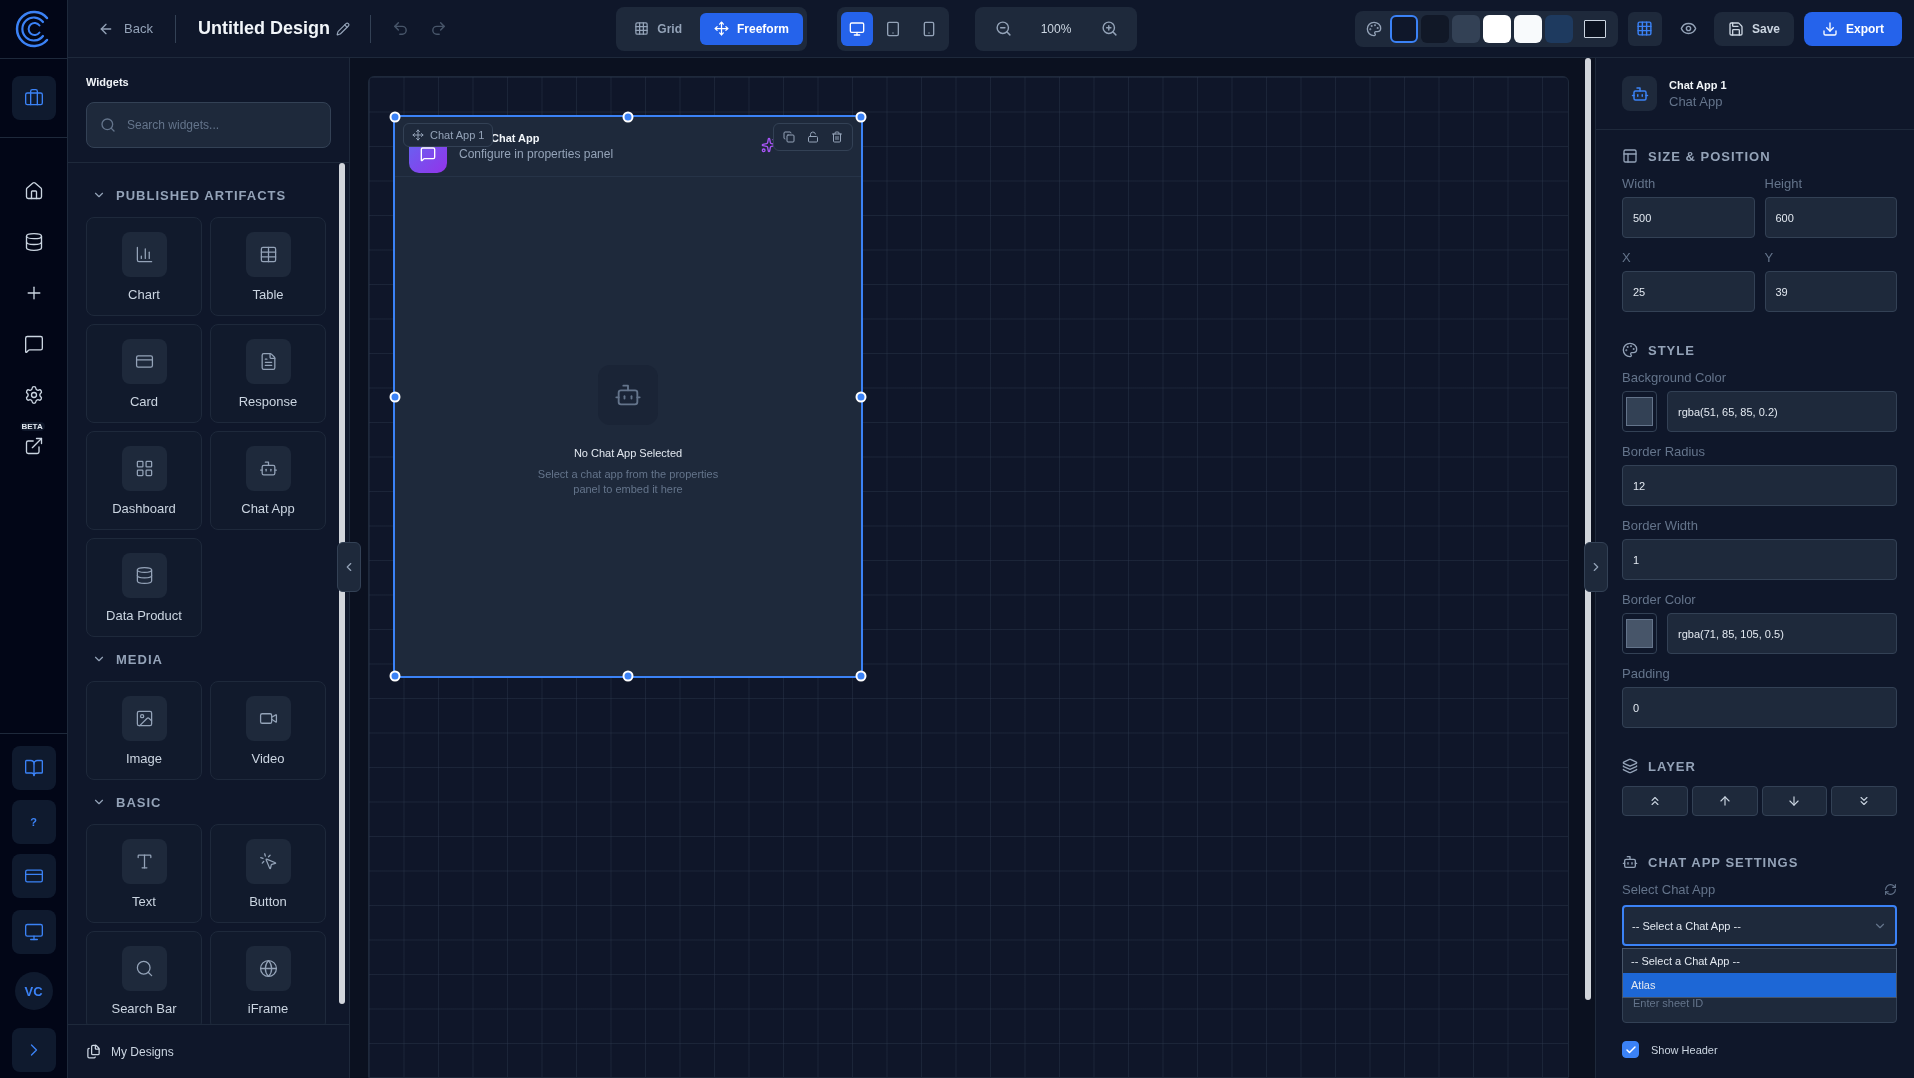  I want to click on card-button, so click(33, 876).